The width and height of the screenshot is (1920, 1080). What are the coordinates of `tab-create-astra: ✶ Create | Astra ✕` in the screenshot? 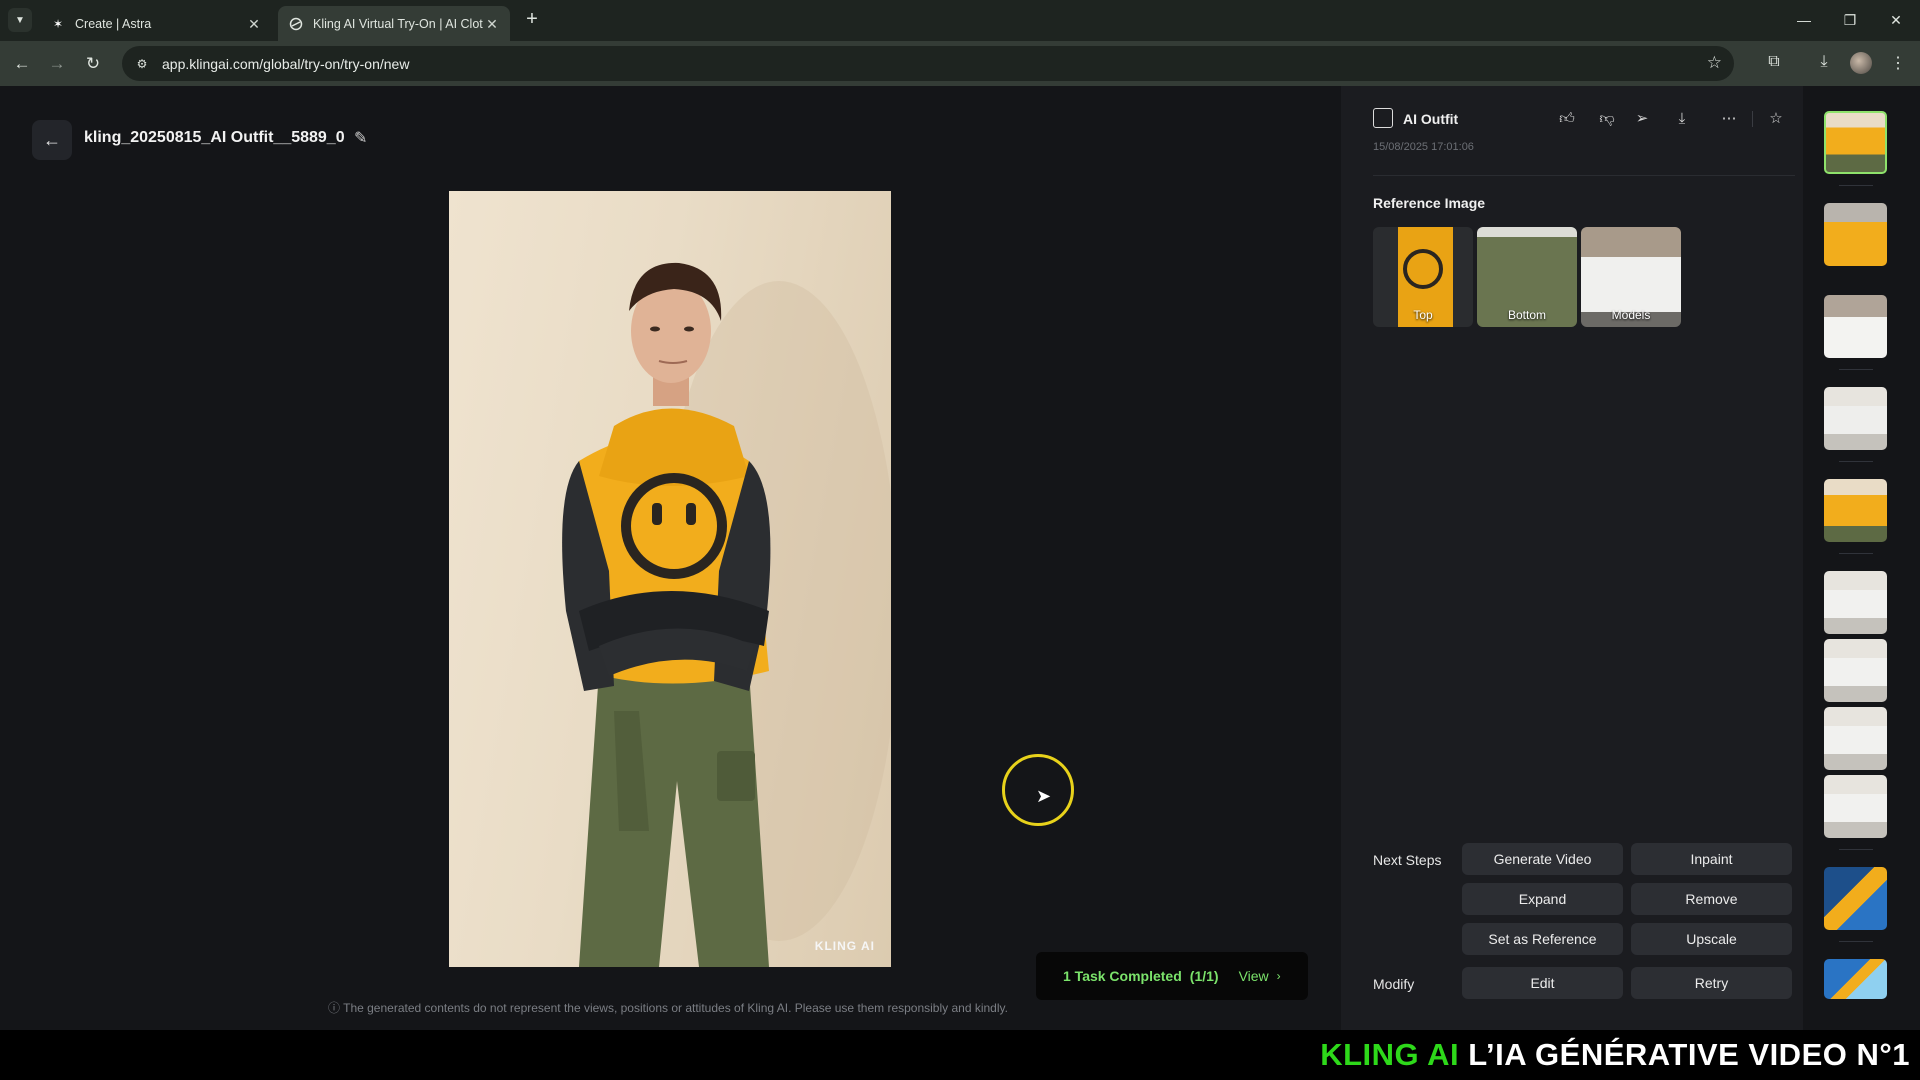 It's located at (156, 23).